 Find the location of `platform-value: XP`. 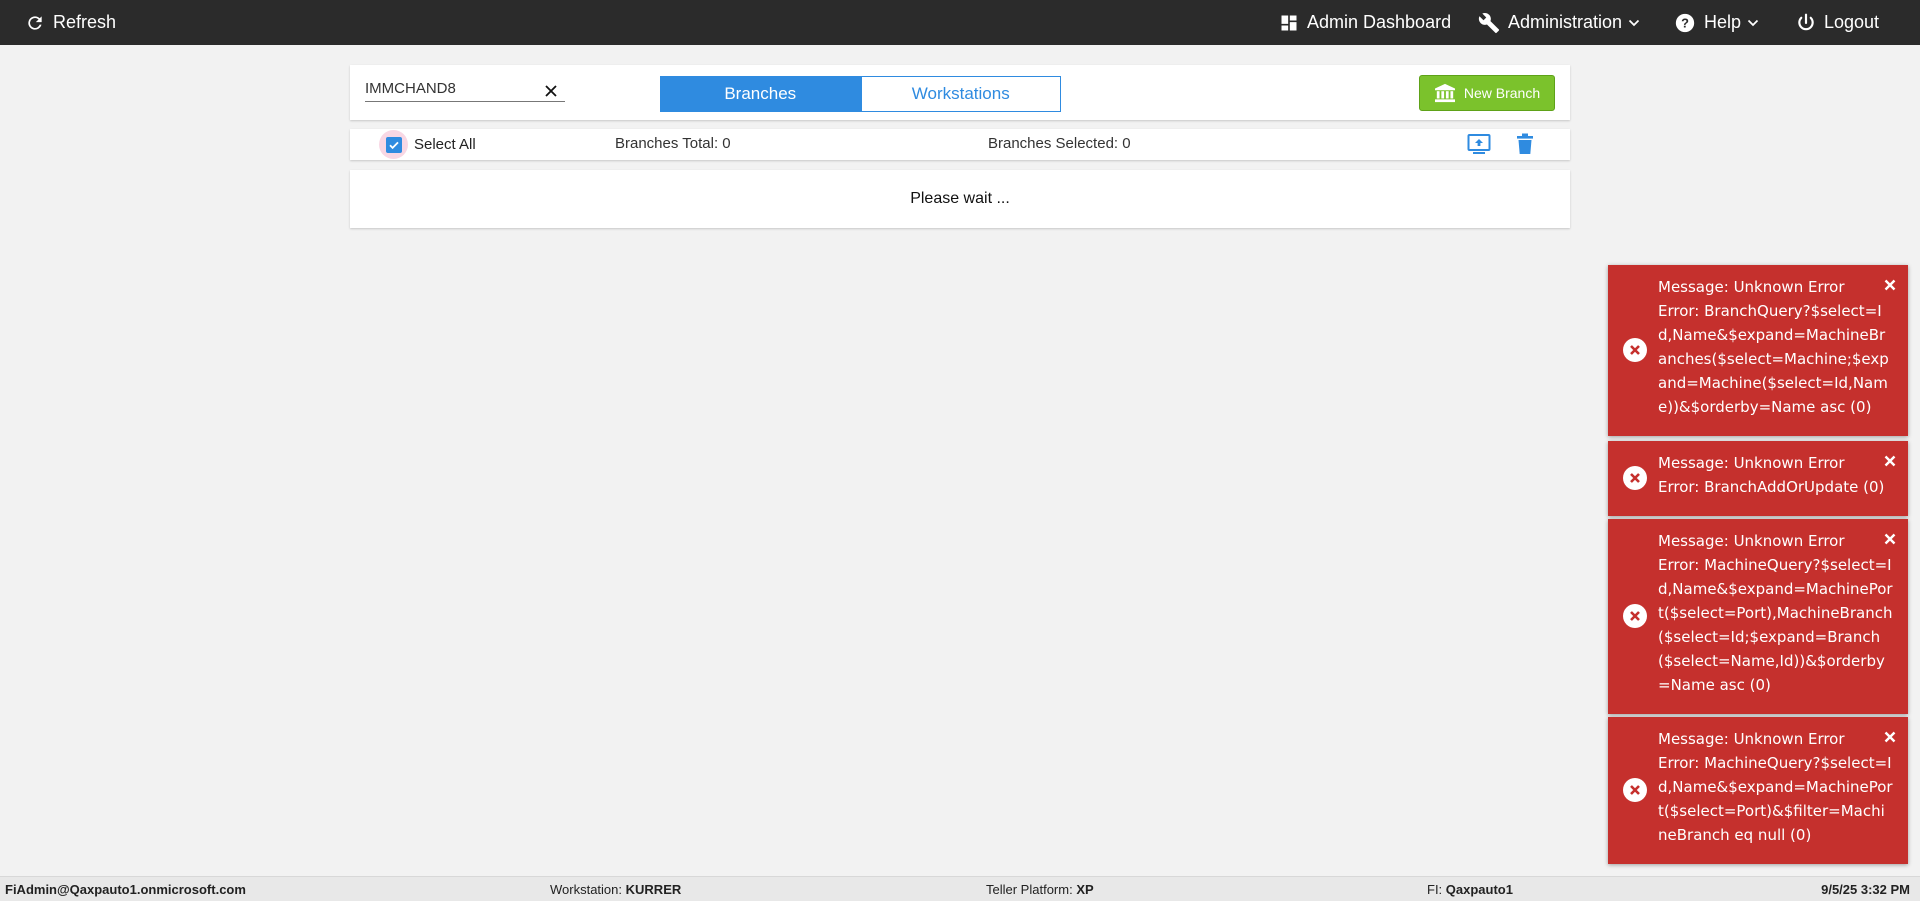

platform-value: XP is located at coordinates (1085, 889).